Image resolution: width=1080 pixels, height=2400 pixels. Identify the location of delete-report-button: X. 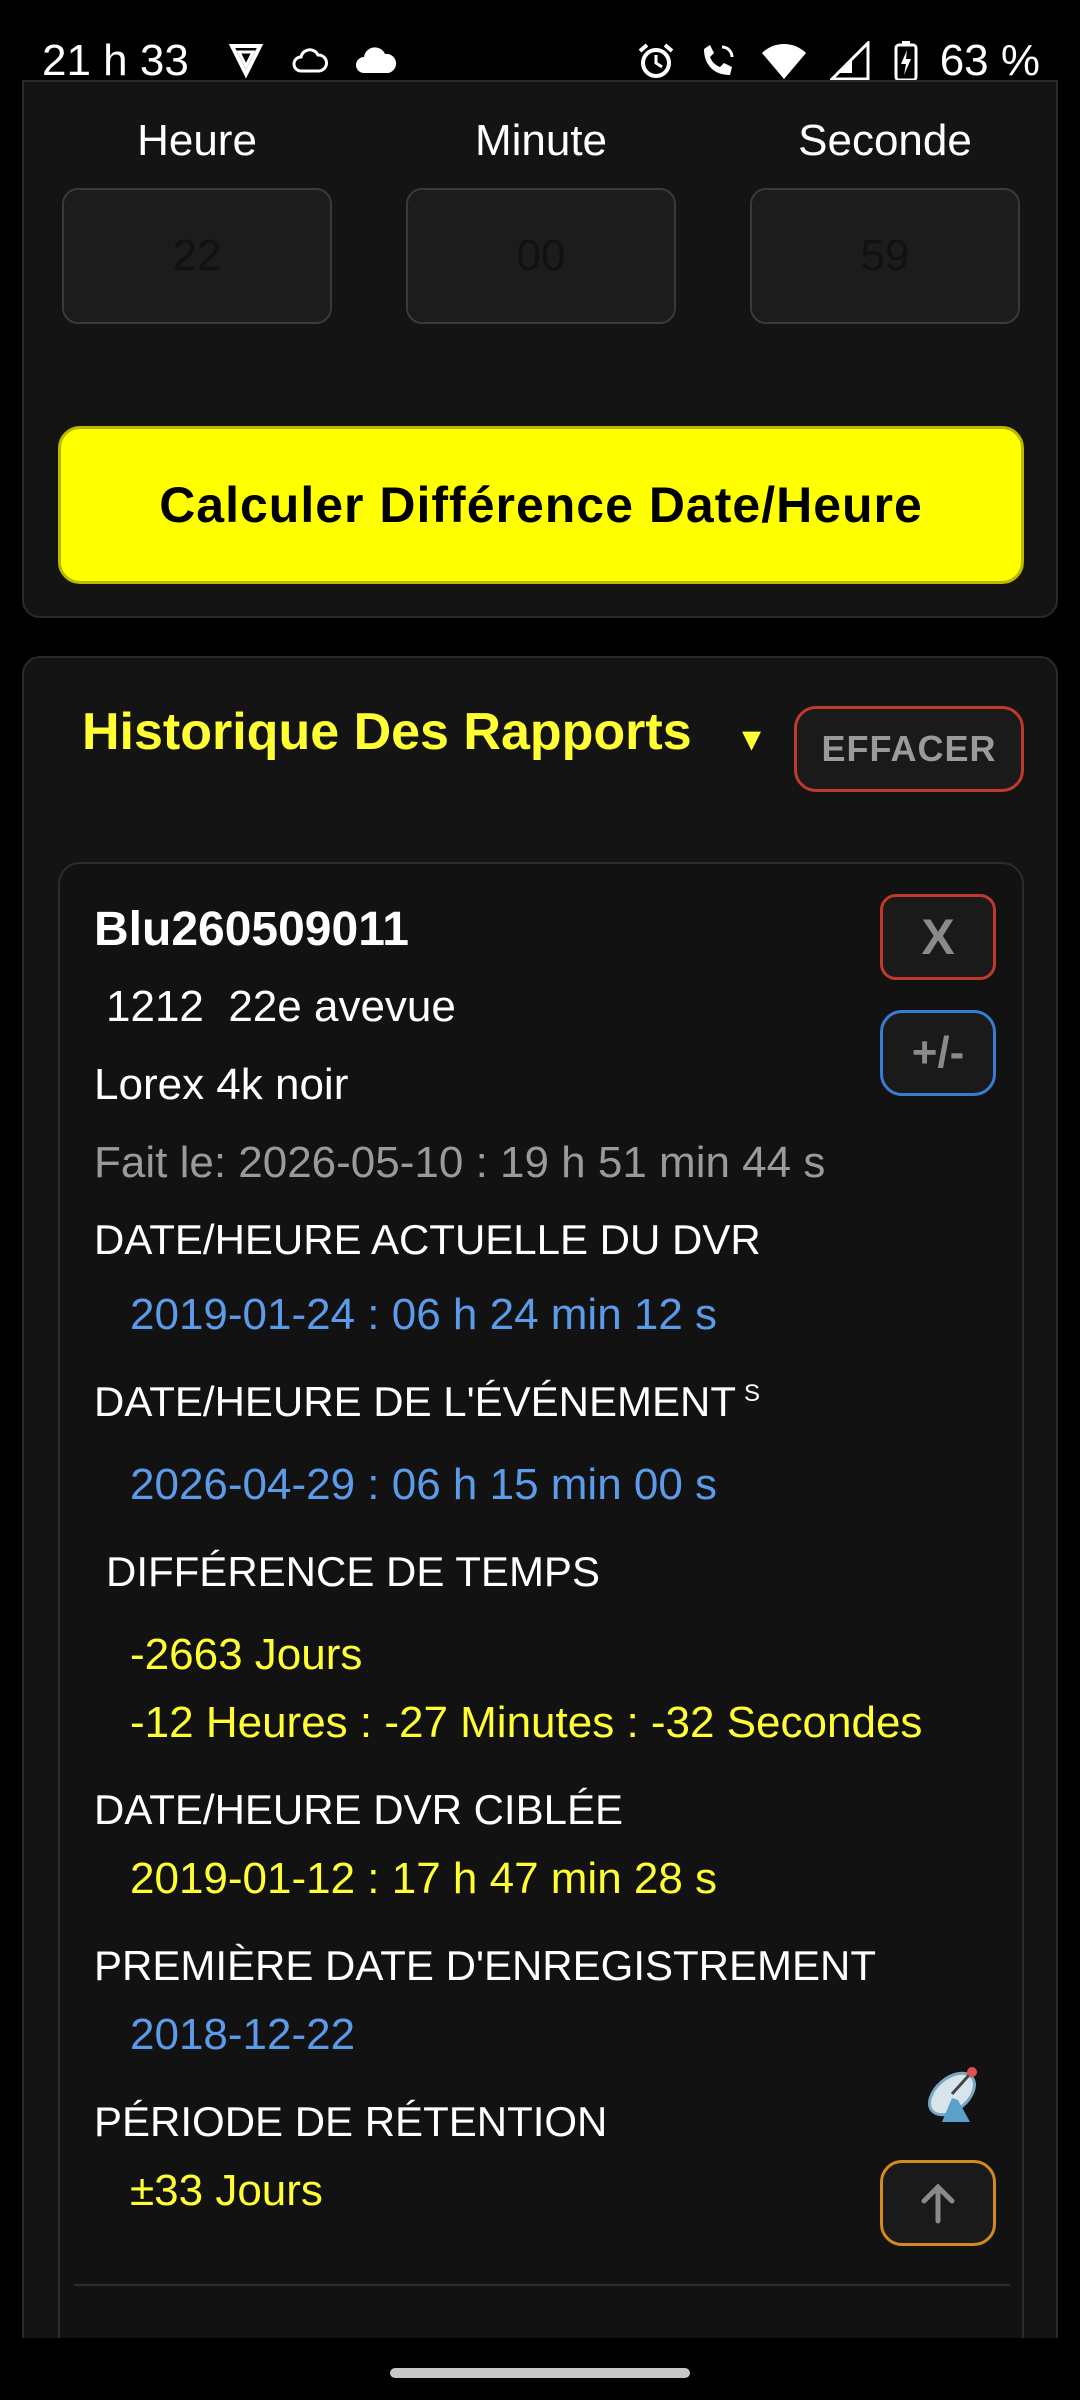
(938, 937).